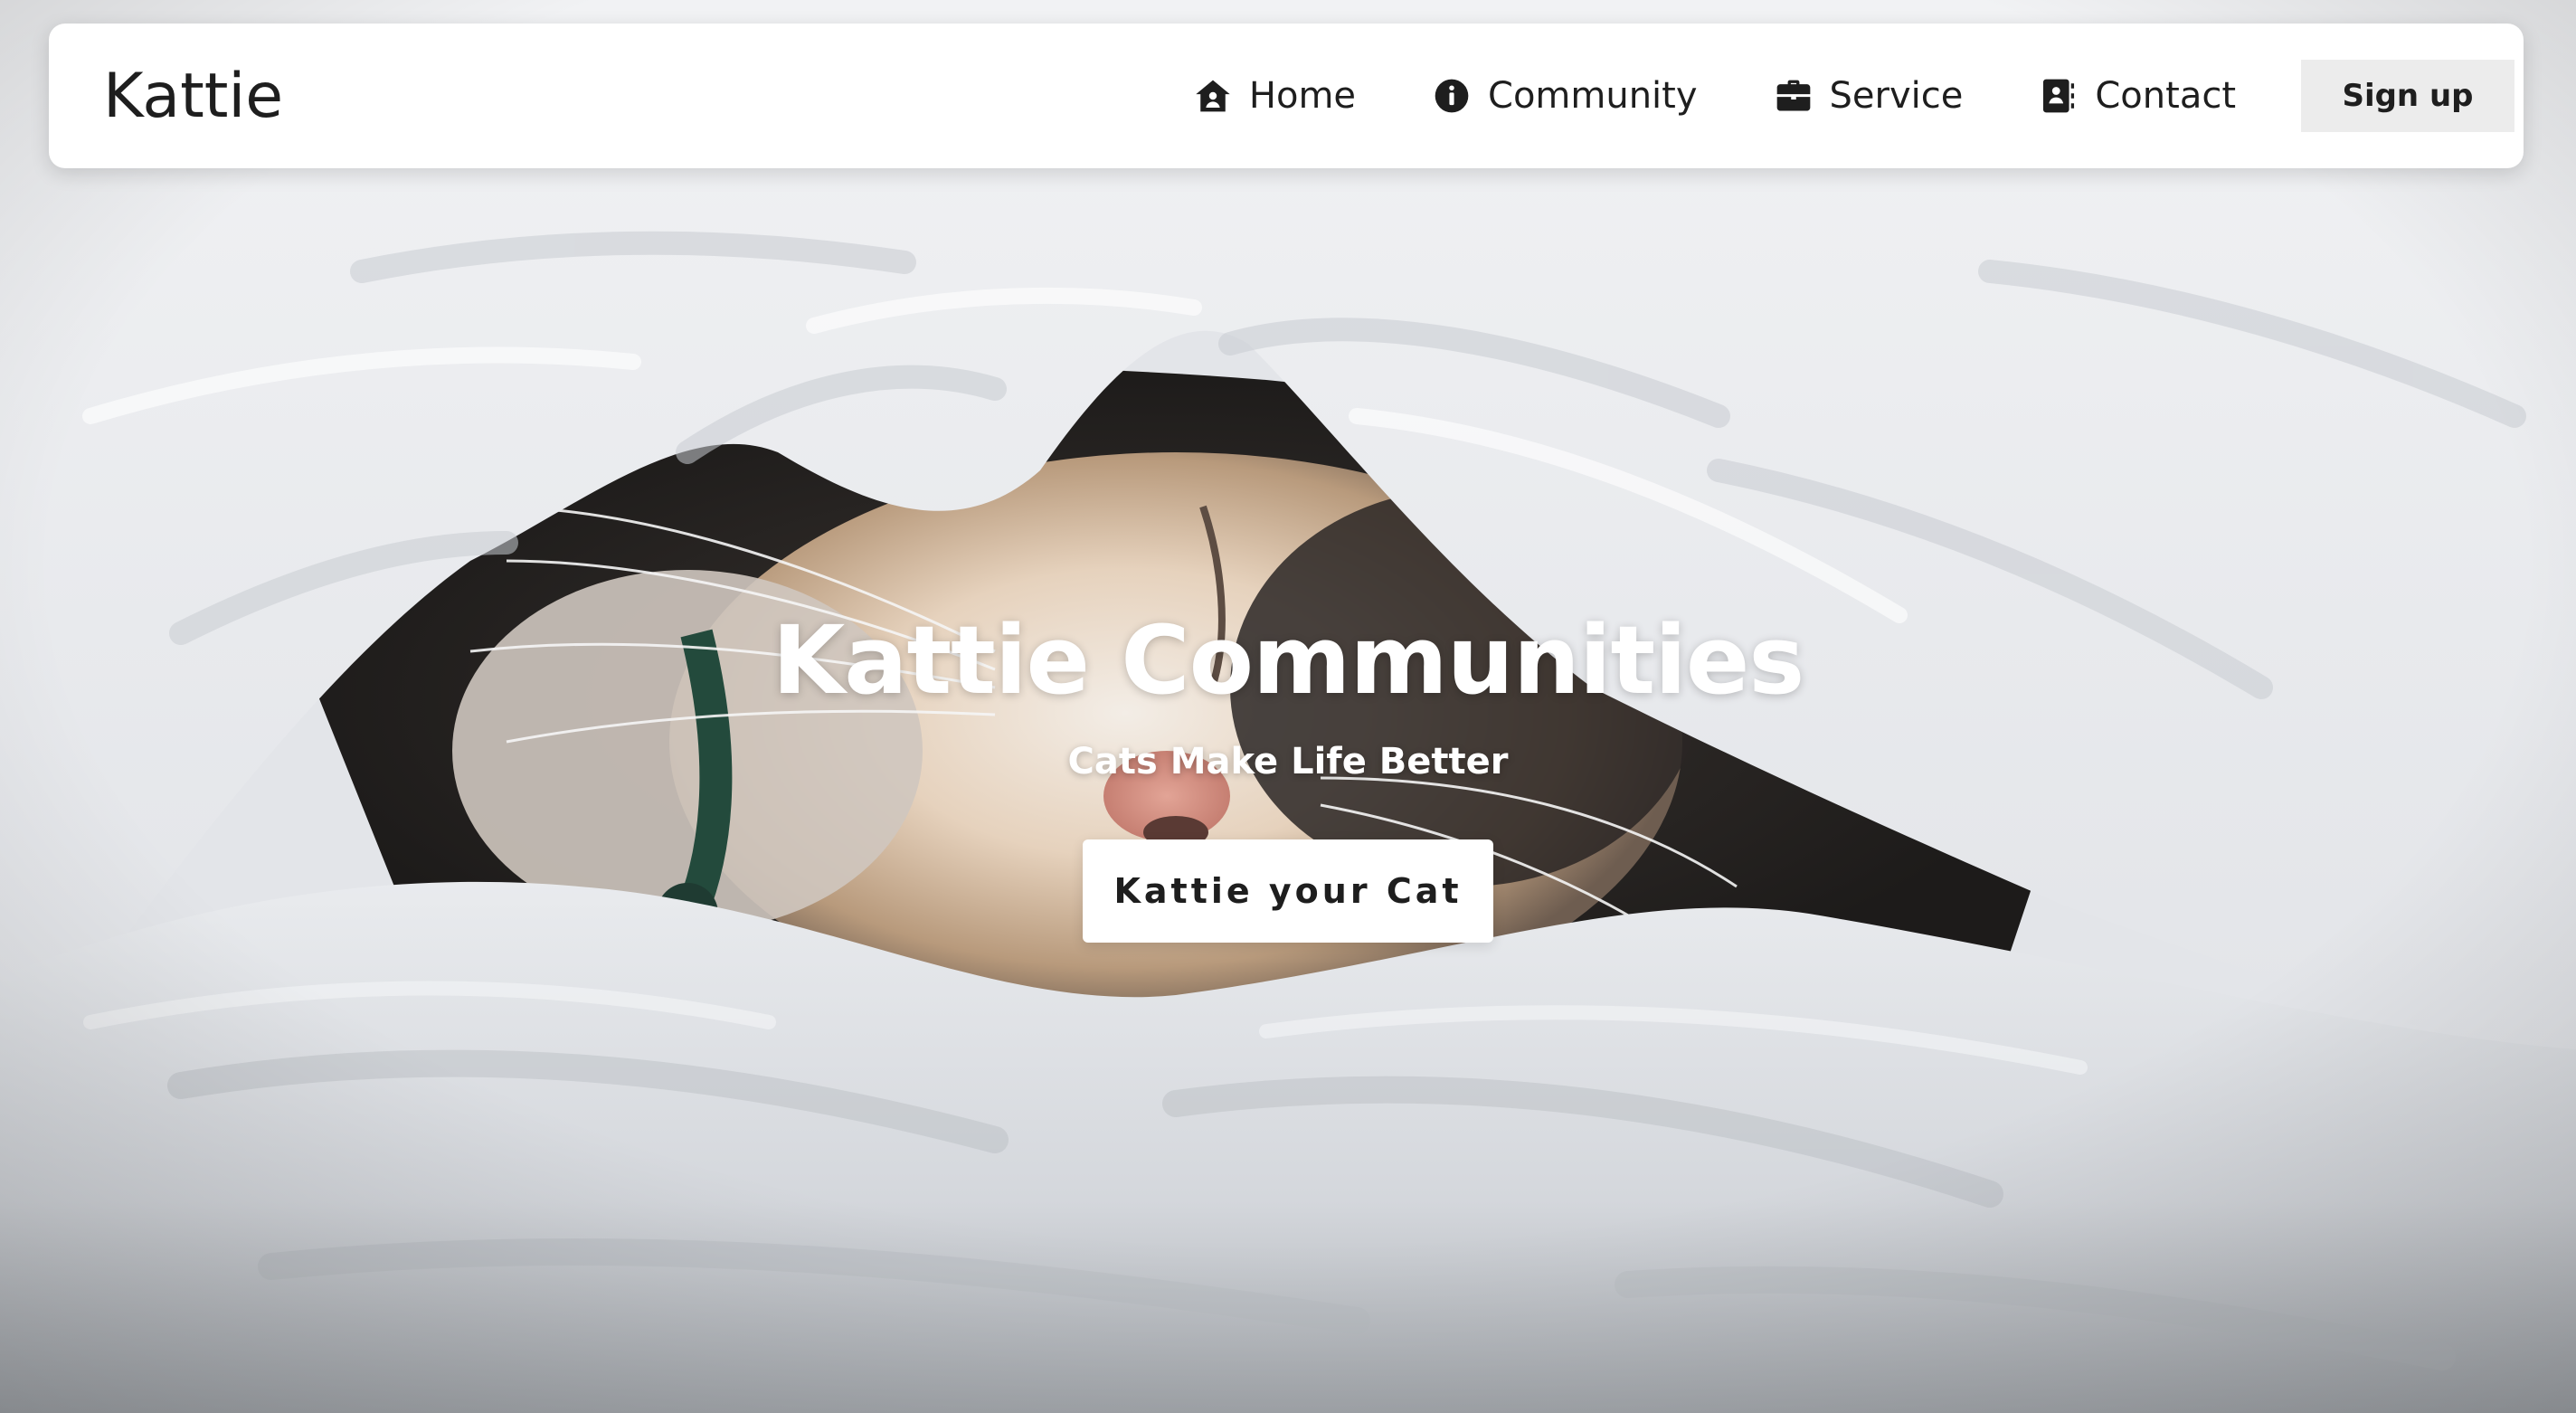  I want to click on nav-item-community: Community, so click(1565, 96).